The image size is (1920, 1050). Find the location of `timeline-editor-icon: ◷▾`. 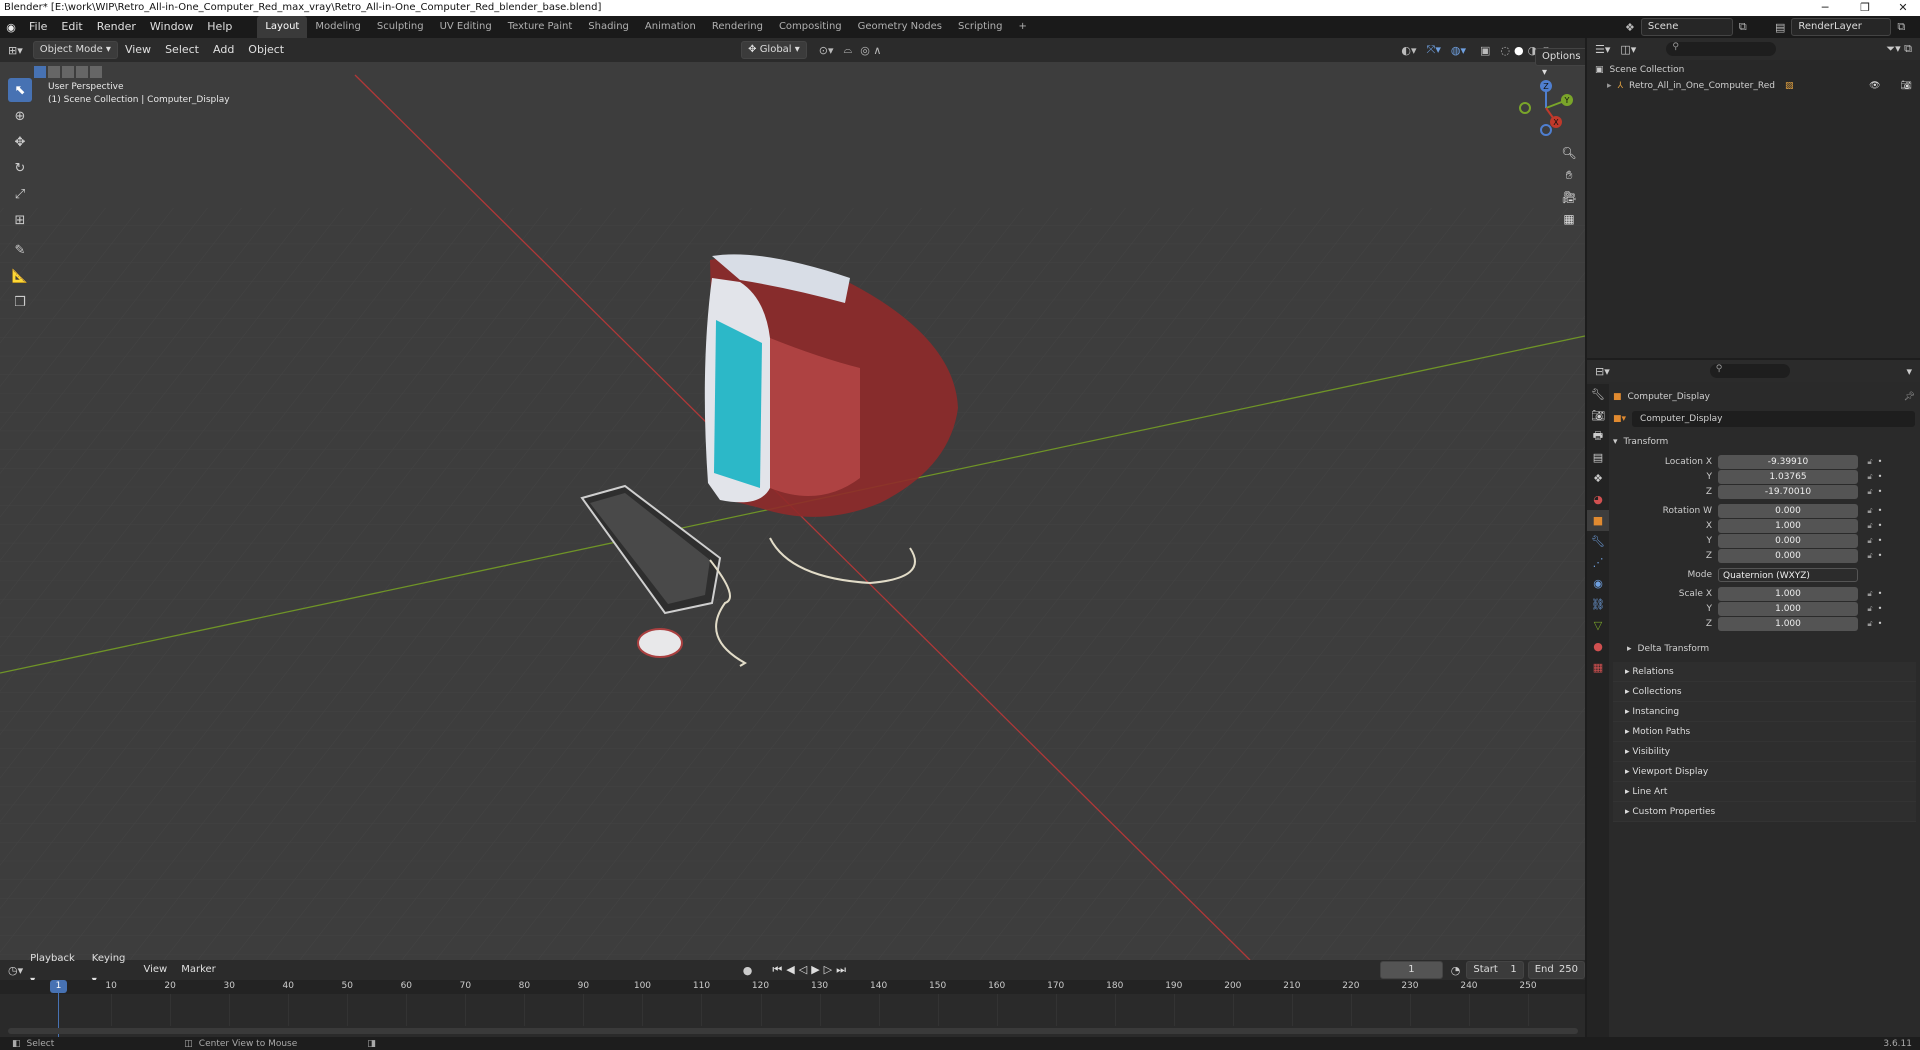

timeline-editor-icon: ◷▾ is located at coordinates (15, 970).